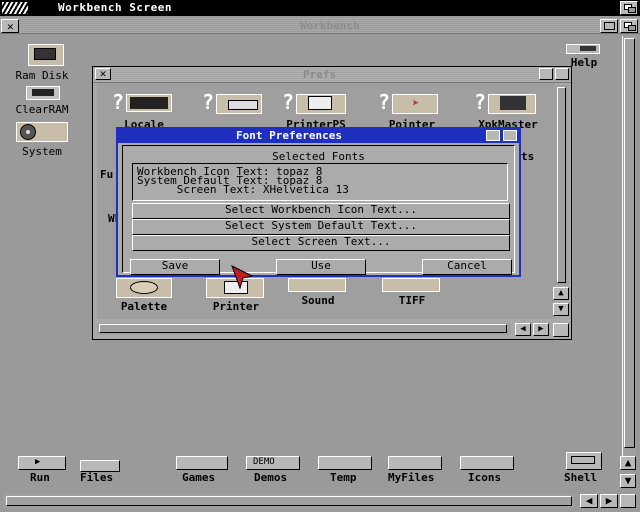  What do you see at coordinates (629, 8) in the screenshot?
I see `screen-depth-gadget` at bounding box center [629, 8].